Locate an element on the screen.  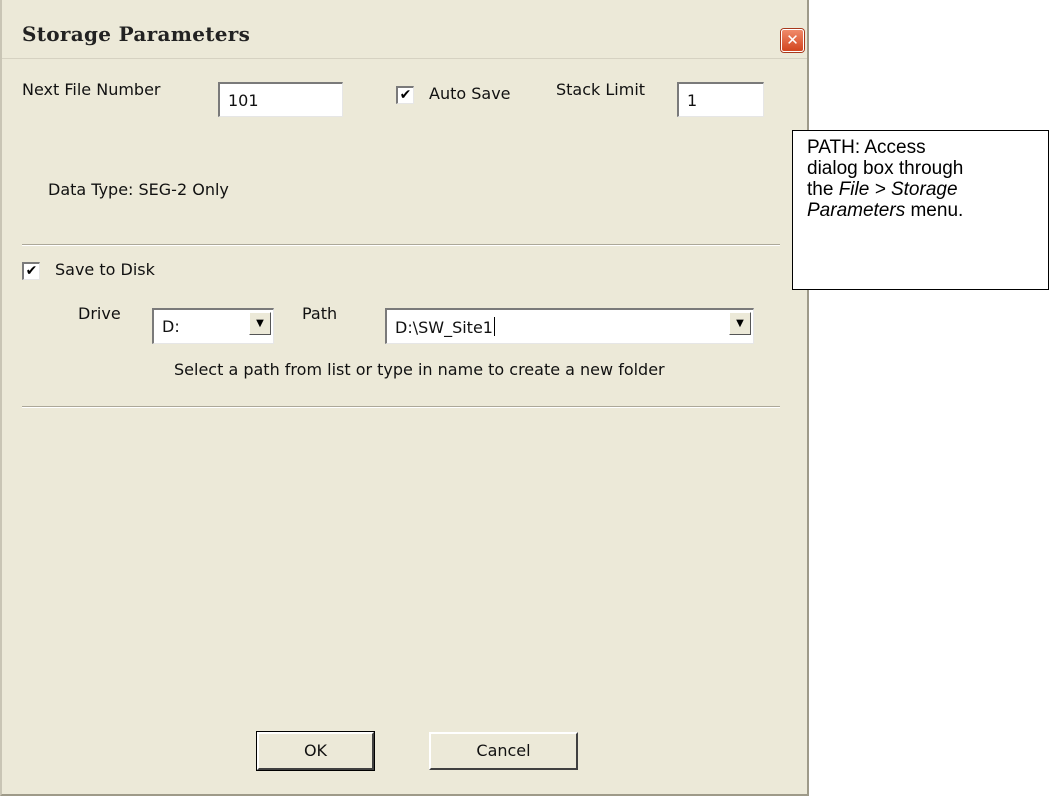
note-line-3: the File > Storage is located at coordinates (927, 189).